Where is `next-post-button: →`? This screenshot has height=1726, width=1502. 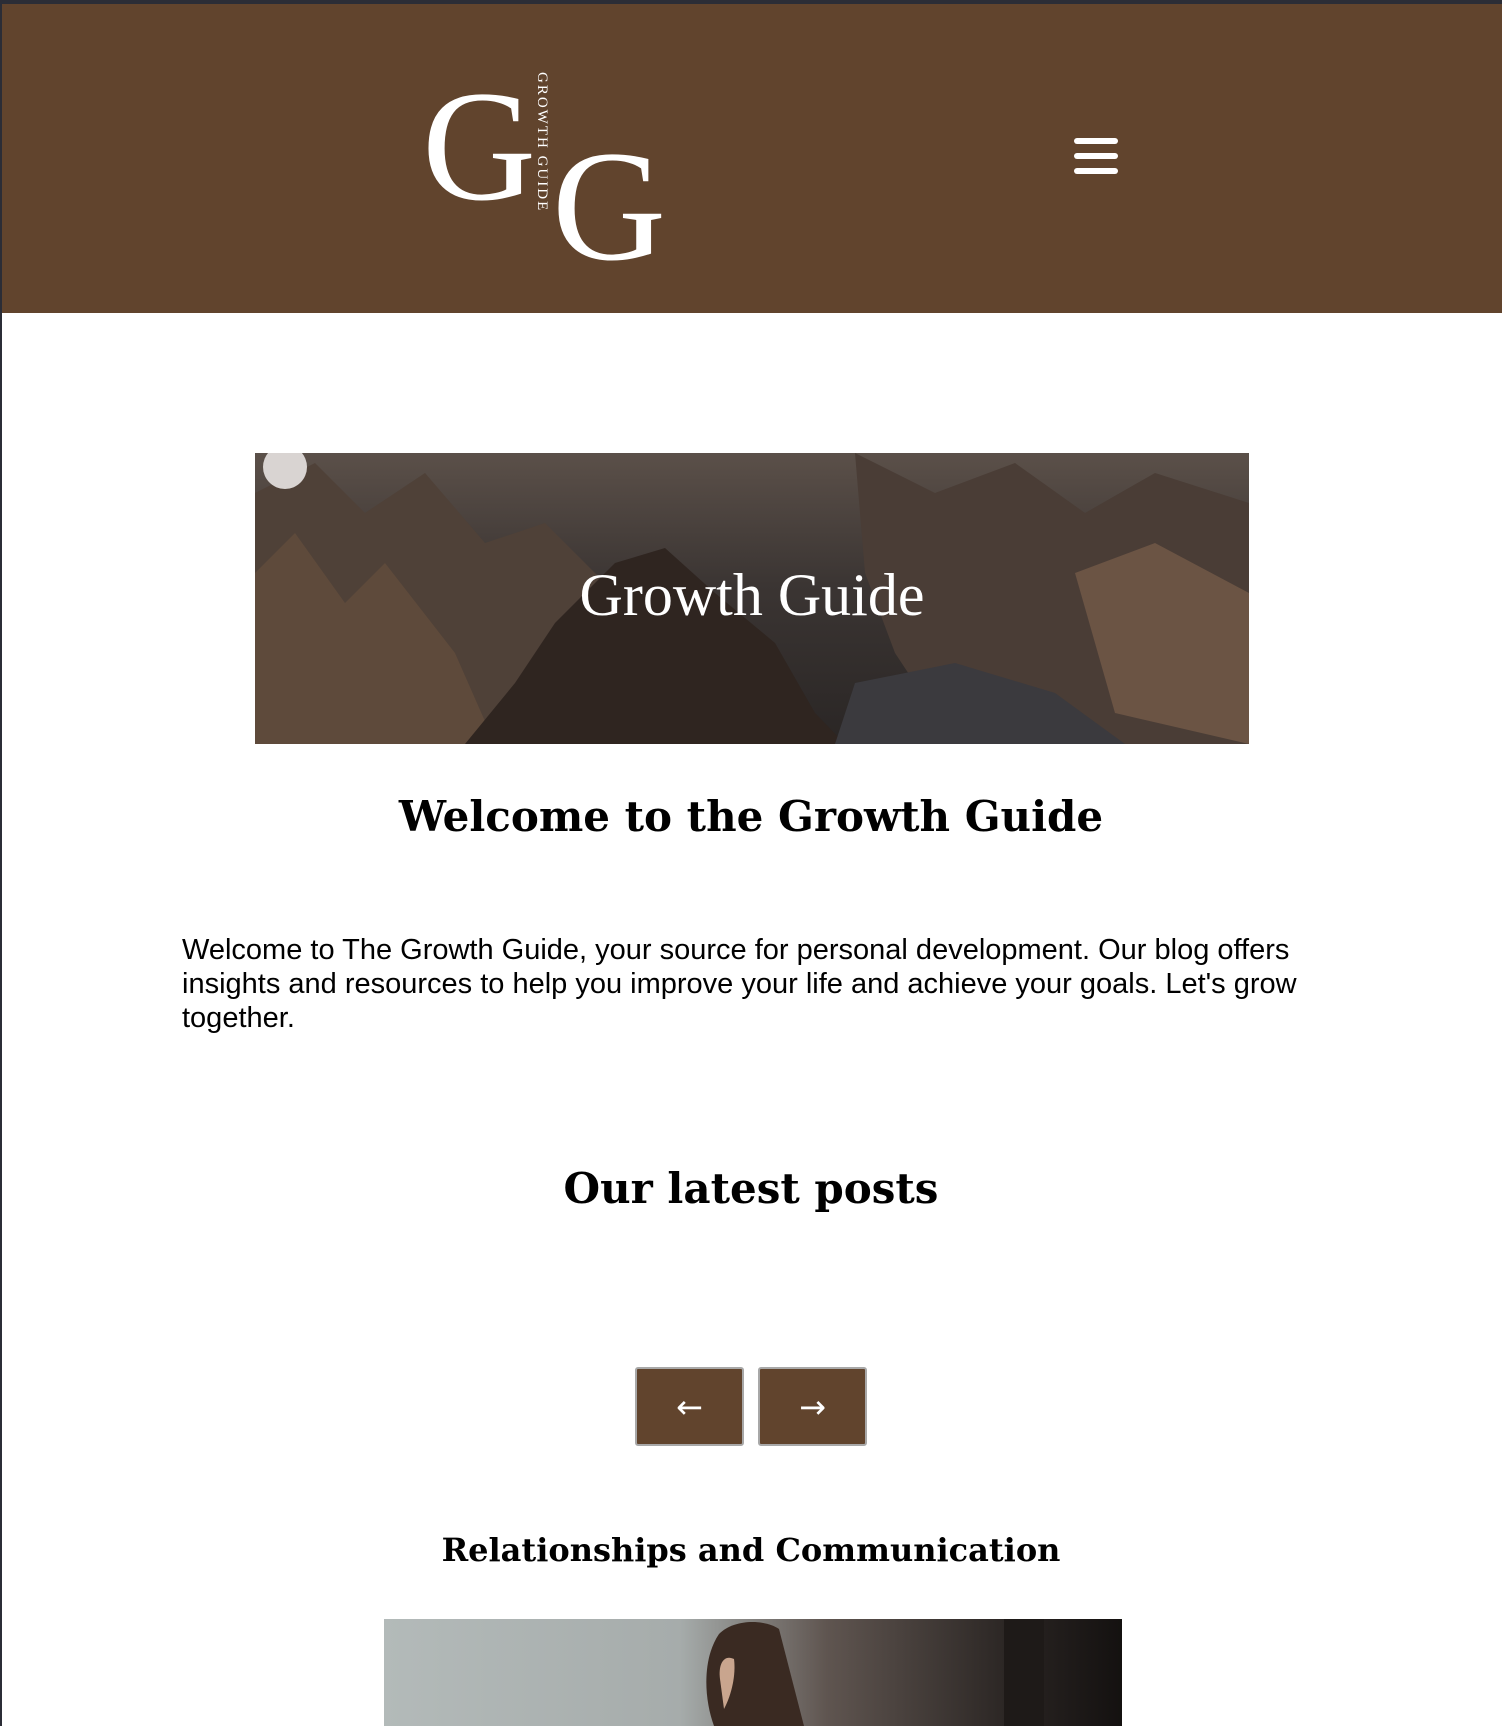
next-post-button: → is located at coordinates (812, 1406).